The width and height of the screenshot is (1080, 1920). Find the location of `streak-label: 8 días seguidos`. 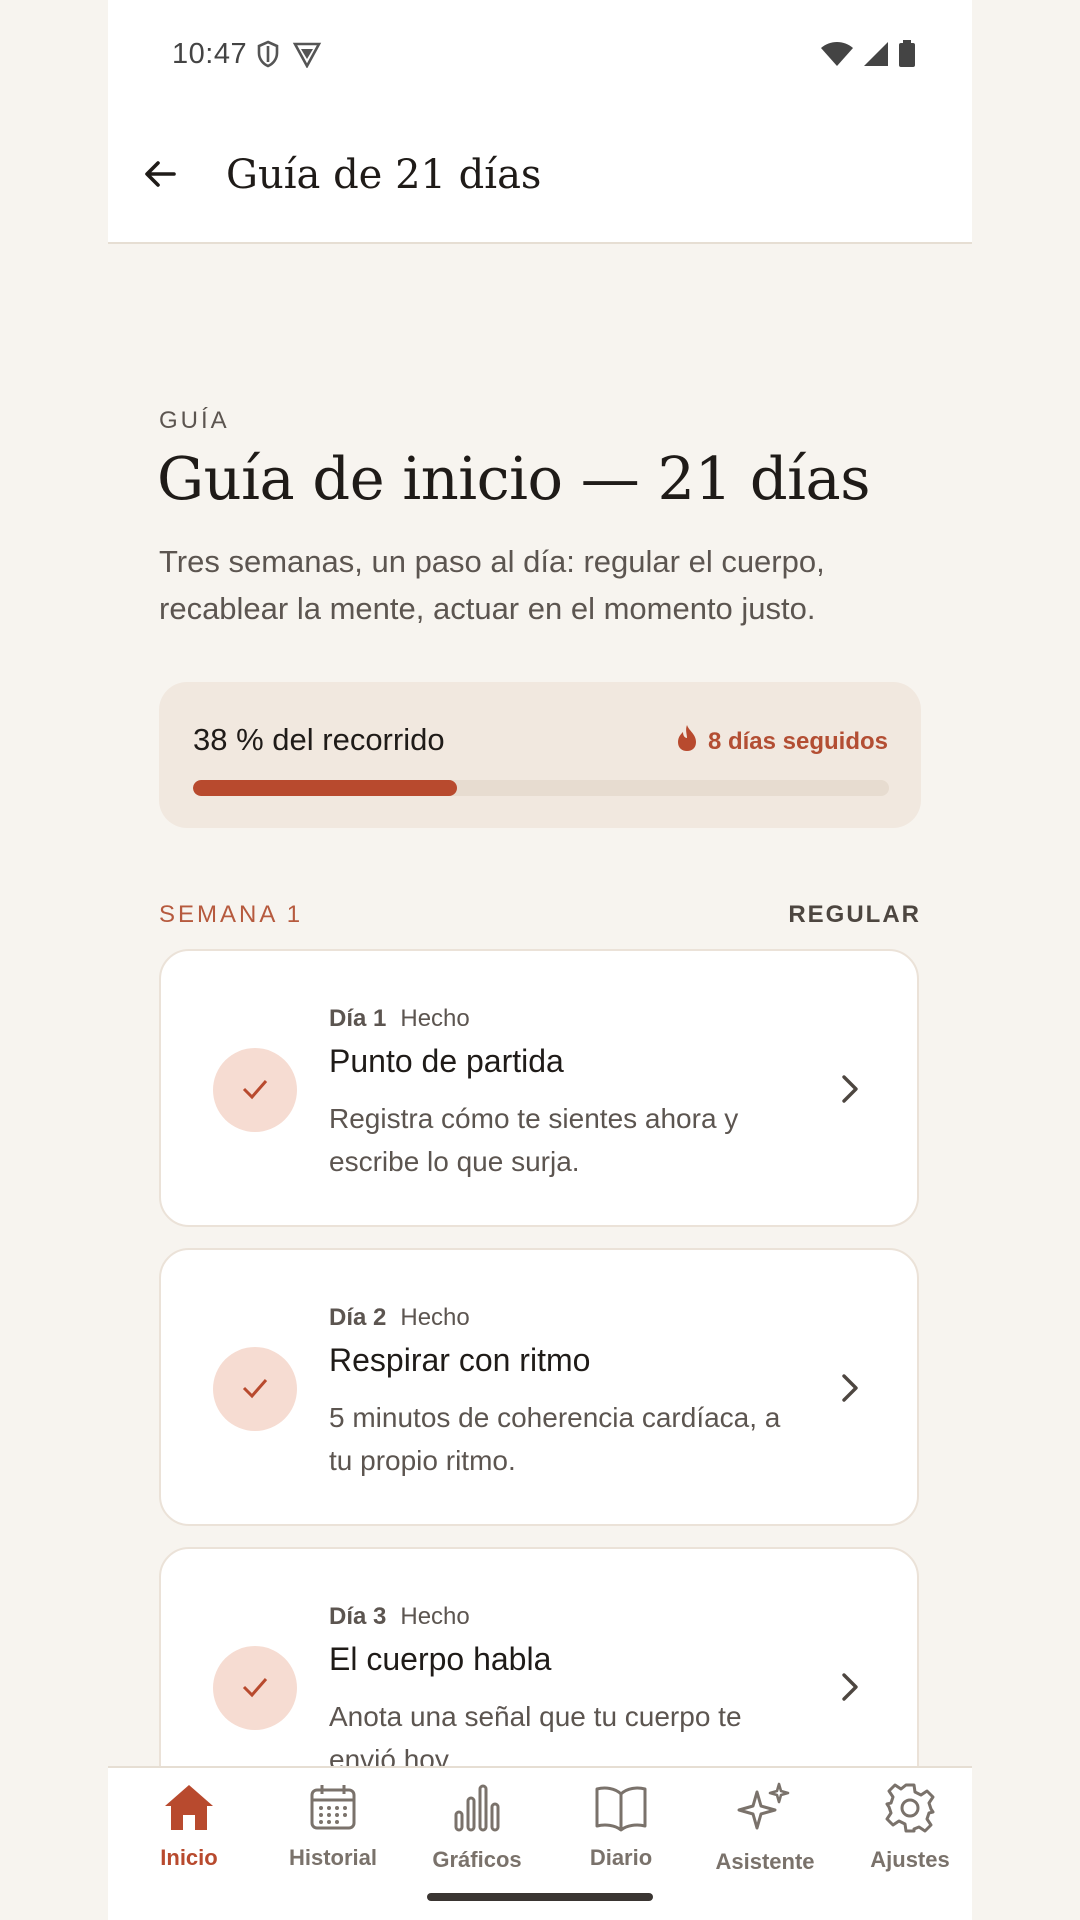

streak-label: 8 días seguidos is located at coordinates (797, 741).